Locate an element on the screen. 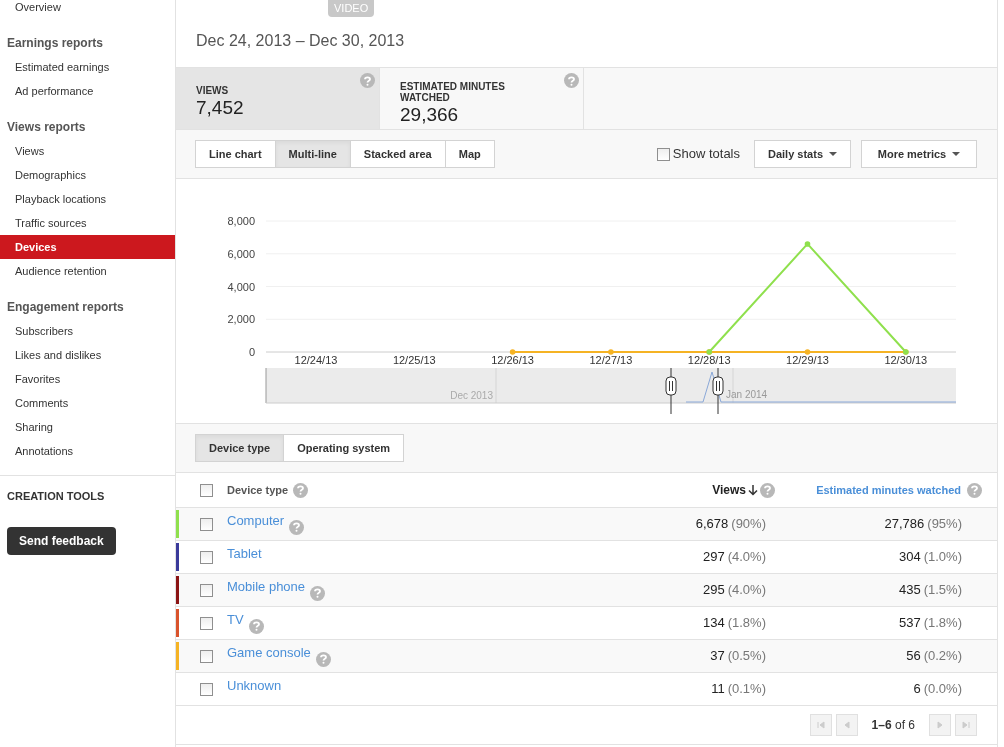 The image size is (1004, 747). axis-label: 12/27/13 is located at coordinates (611, 360).